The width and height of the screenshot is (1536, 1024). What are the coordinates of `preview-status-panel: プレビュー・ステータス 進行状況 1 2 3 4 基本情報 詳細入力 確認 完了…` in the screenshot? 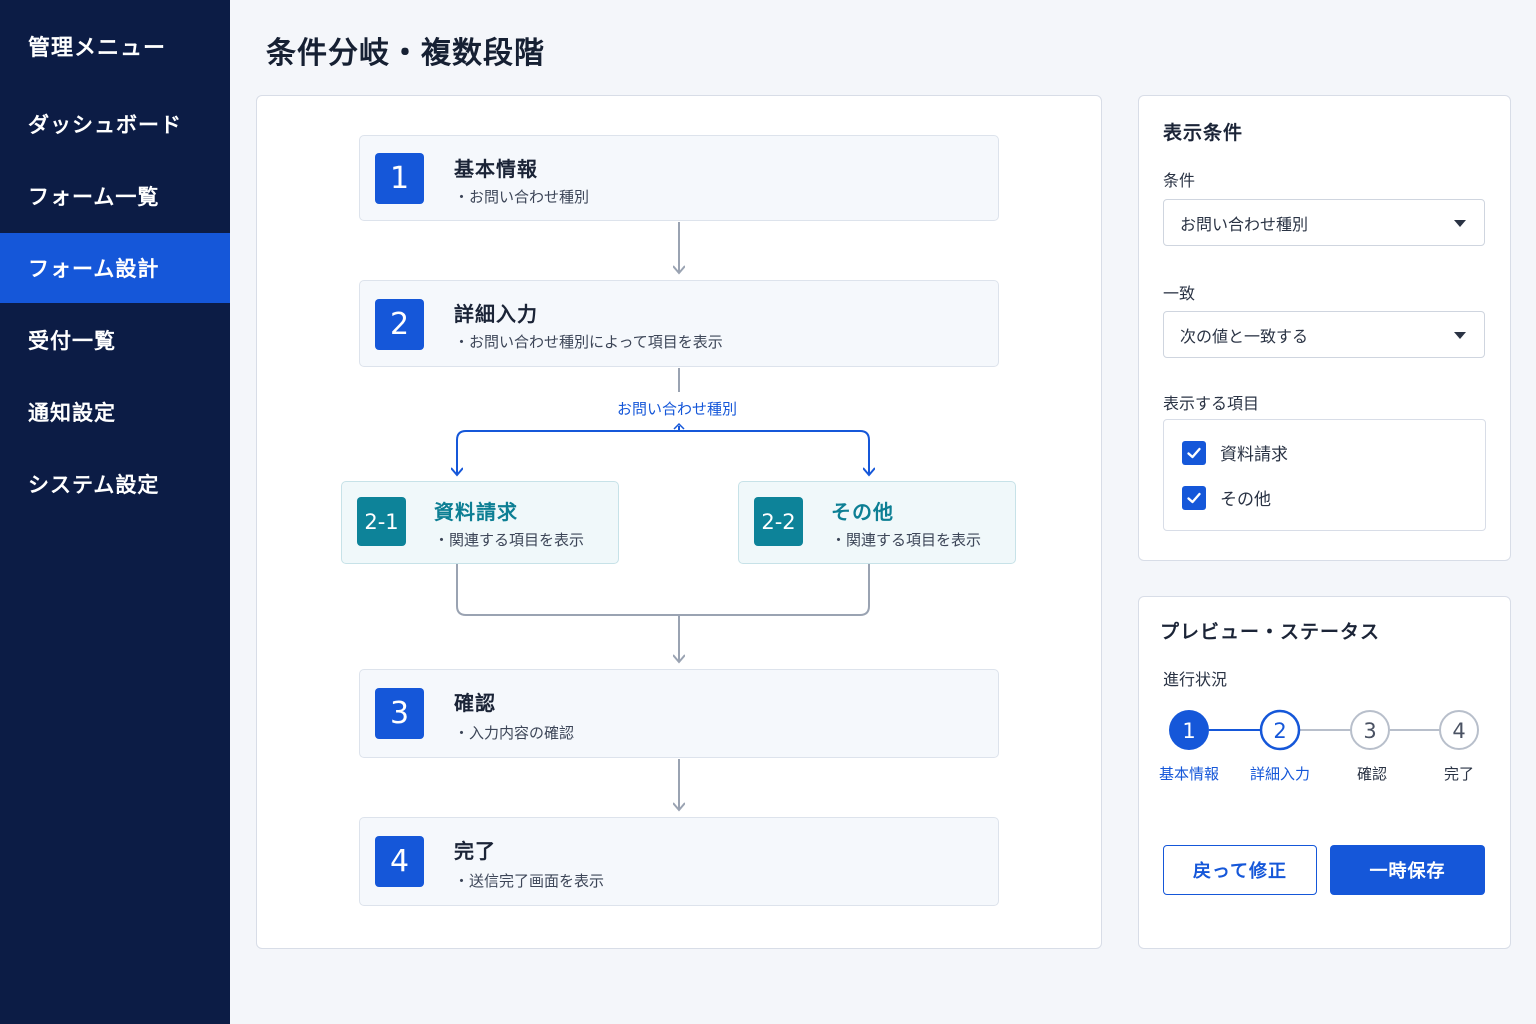 It's located at (1324, 772).